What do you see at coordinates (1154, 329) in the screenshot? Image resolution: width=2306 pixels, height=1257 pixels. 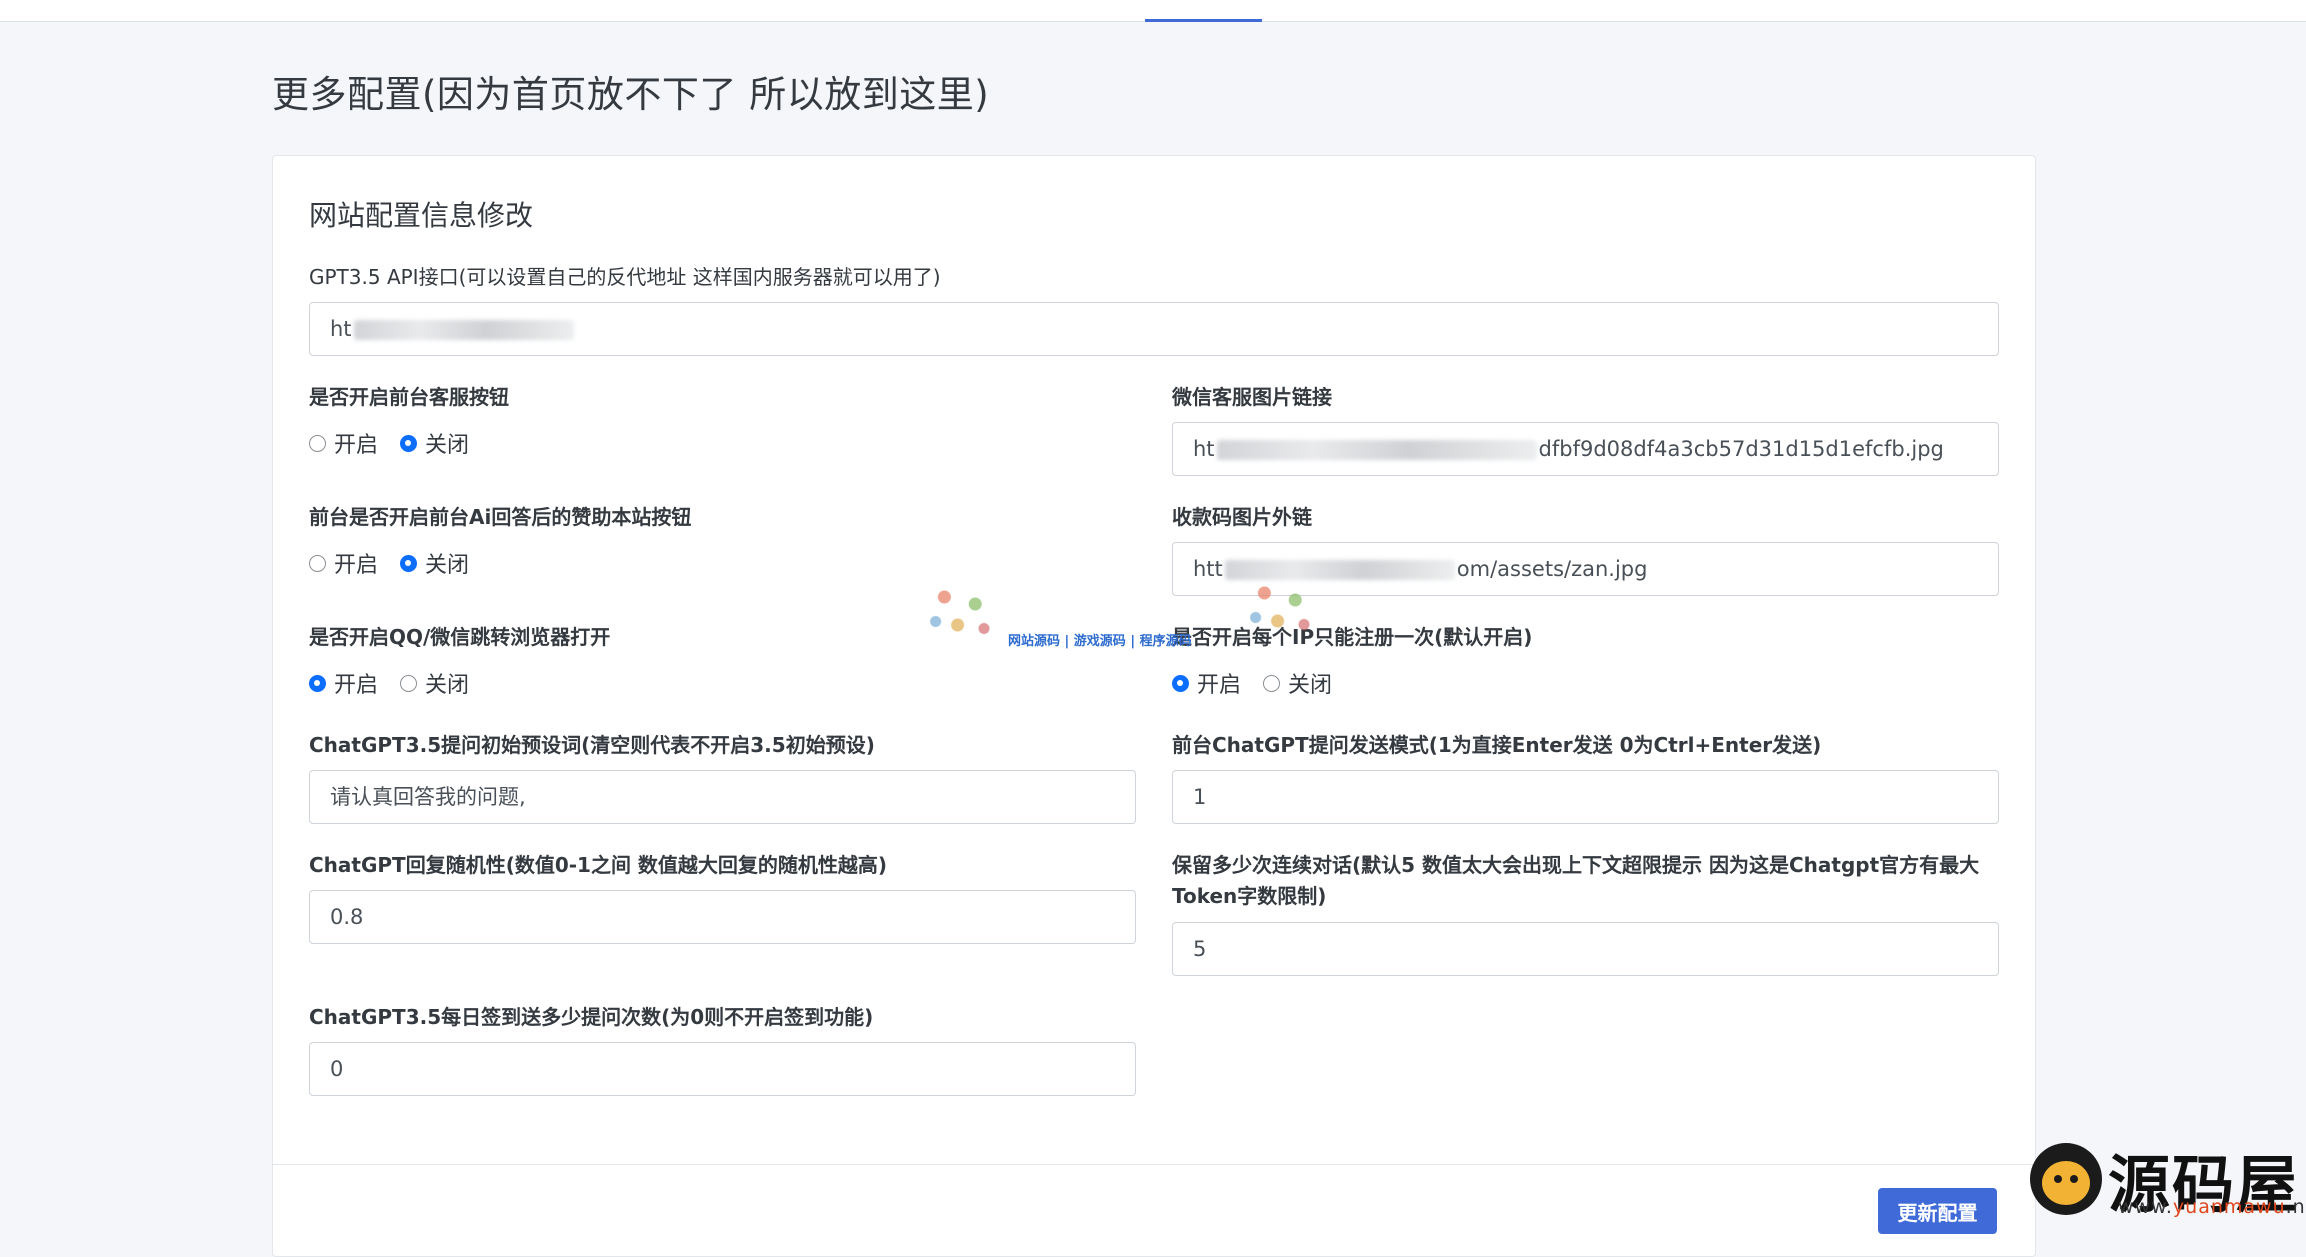 I see `api-endpoint-input: ht` at bounding box center [1154, 329].